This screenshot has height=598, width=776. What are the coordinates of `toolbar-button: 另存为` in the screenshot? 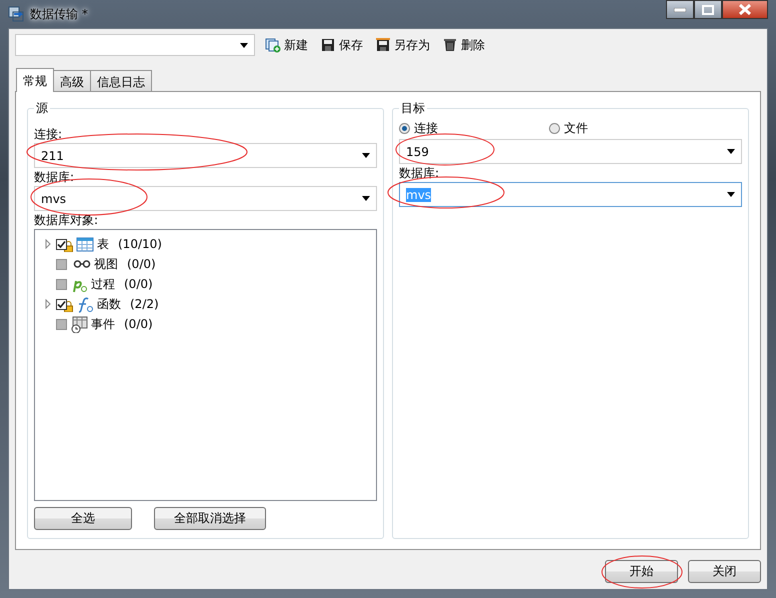 It's located at (402, 45).